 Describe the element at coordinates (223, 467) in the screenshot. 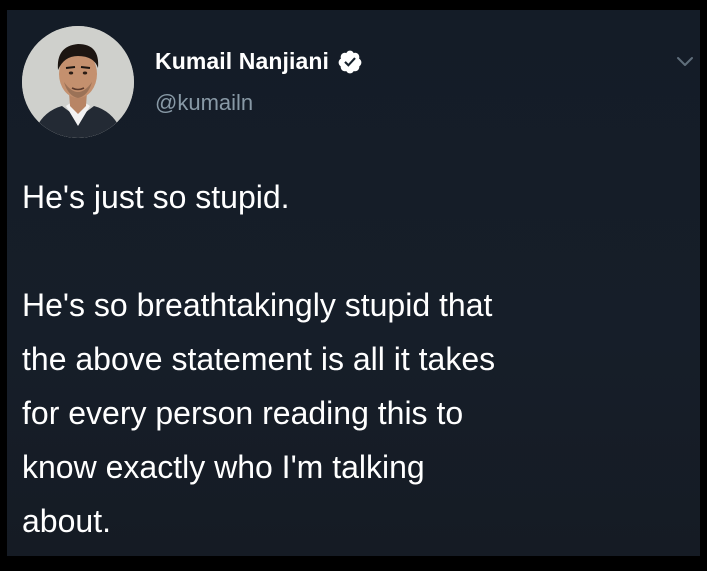

I see `tweet-text-line: know exactly who I'm talking` at that location.